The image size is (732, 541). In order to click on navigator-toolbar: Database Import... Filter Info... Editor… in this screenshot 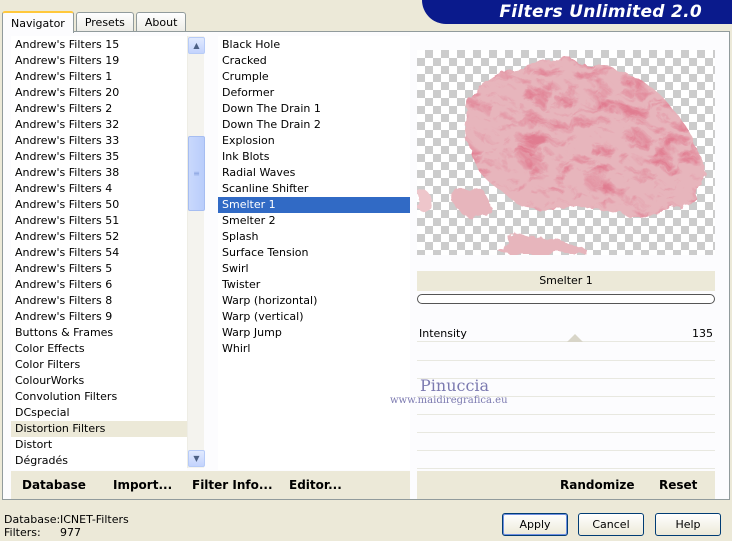, I will do `click(210, 485)`.